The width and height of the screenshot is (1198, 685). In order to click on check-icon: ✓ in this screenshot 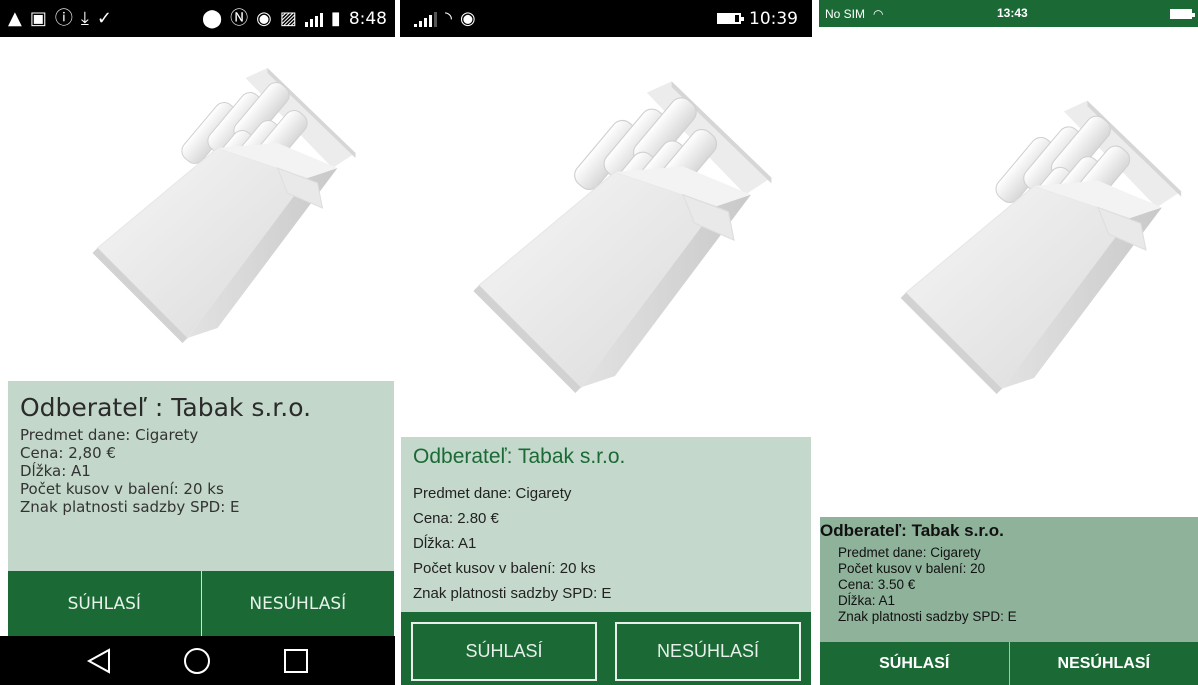, I will do `click(104, 18)`.